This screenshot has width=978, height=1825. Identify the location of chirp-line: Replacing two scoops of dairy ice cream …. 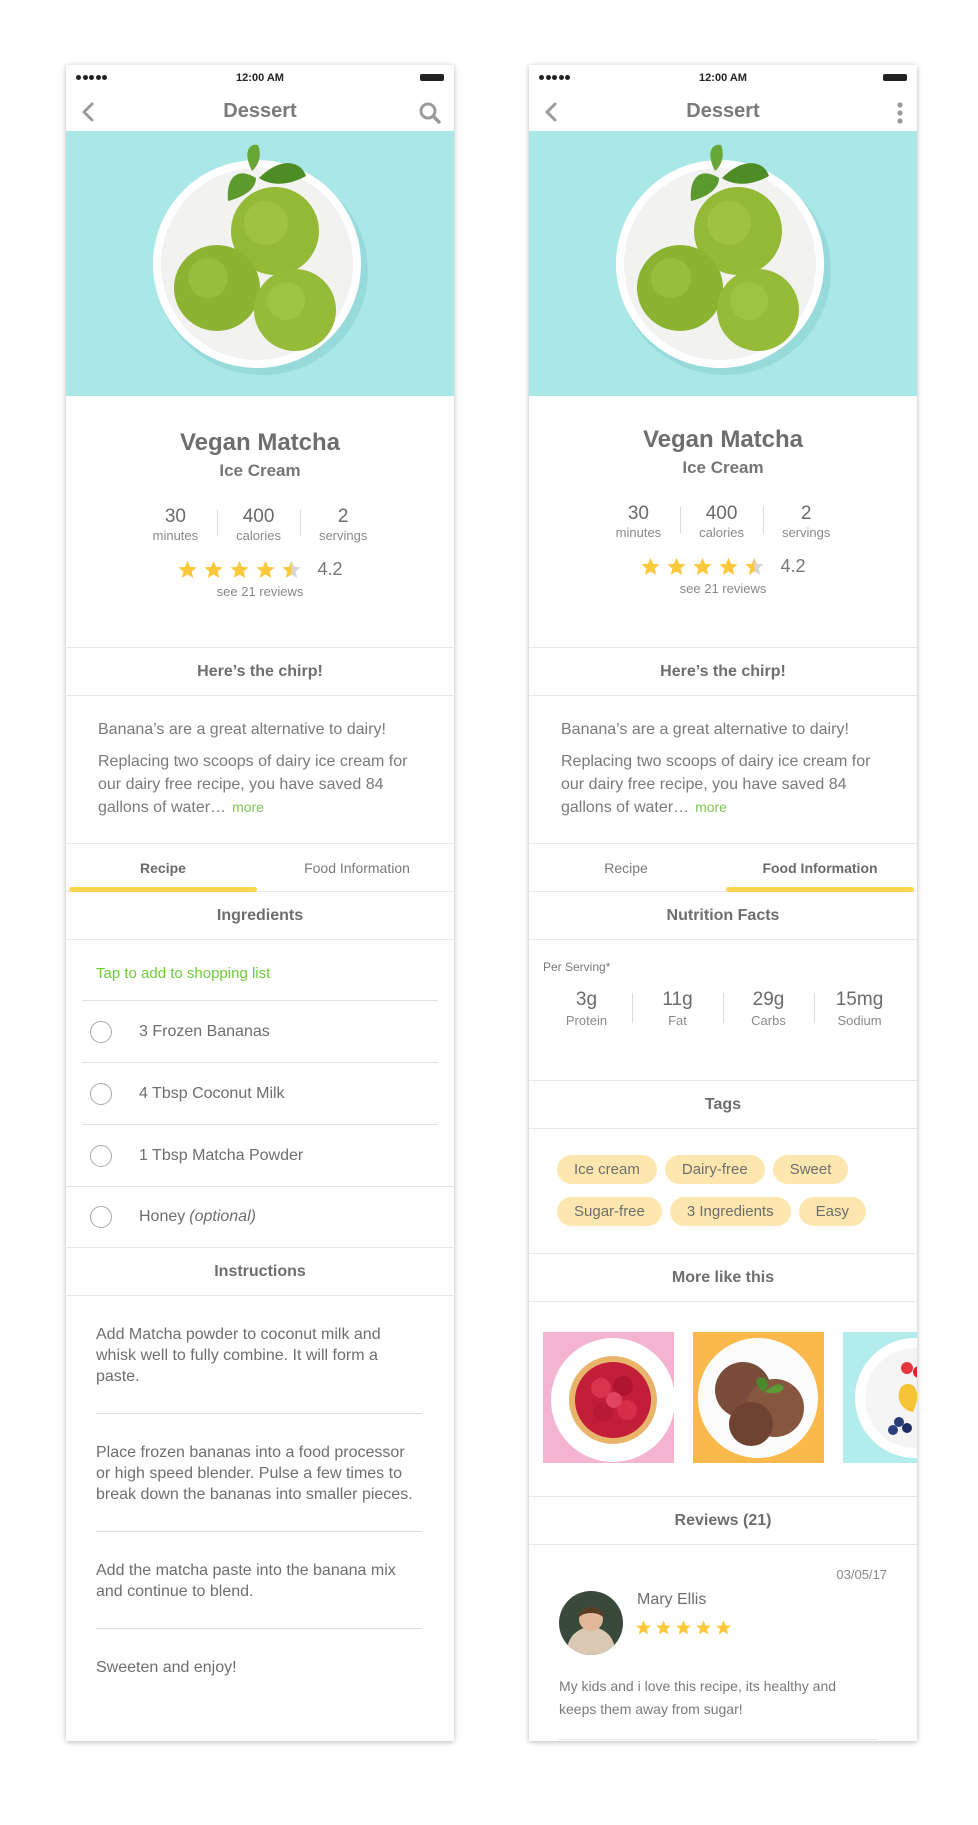
(260, 784).